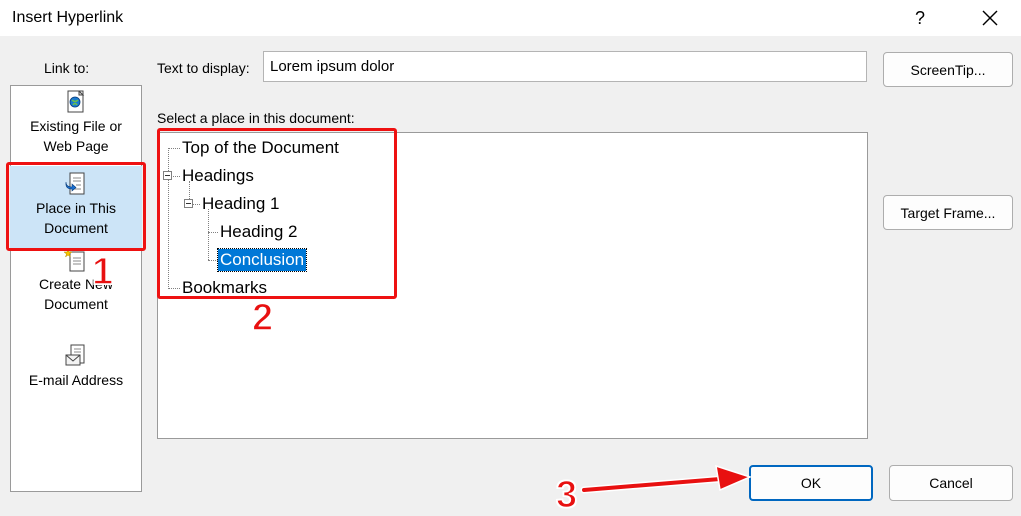 Image resolution: width=1021 pixels, height=516 pixels. What do you see at coordinates (510, 18) in the screenshot?
I see `title-bar: Insert Hyperlink ?` at bounding box center [510, 18].